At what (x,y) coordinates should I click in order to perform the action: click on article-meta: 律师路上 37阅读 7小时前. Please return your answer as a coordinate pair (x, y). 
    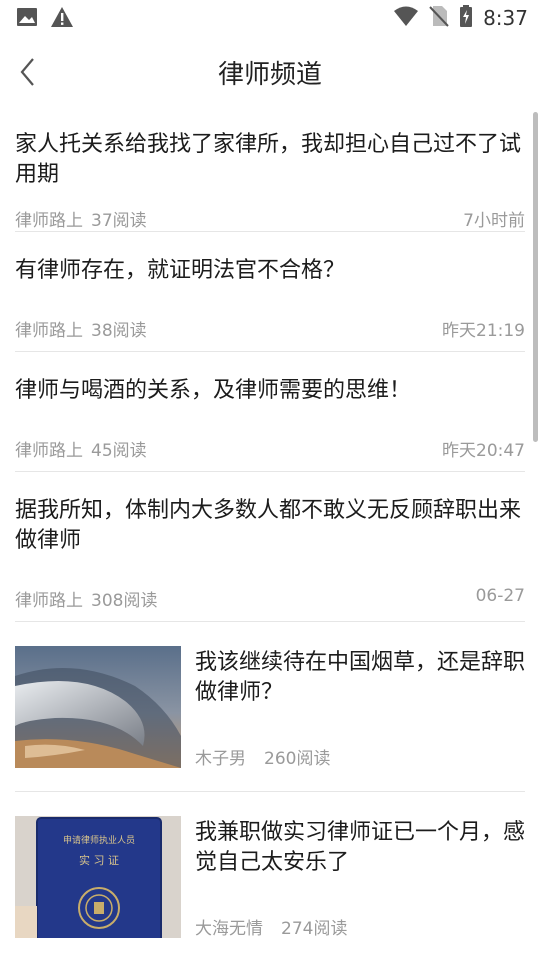
    Looking at the image, I should click on (270, 218).